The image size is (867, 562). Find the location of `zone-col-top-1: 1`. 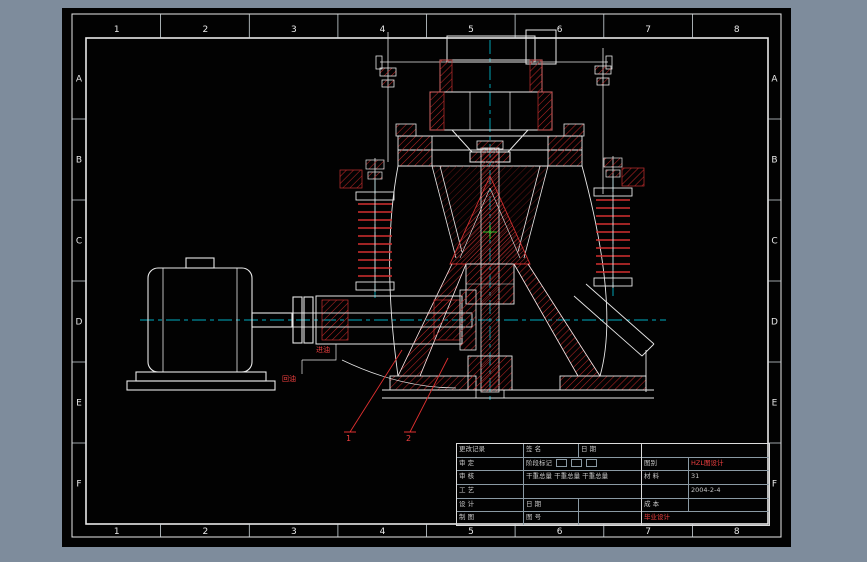

zone-col-top-1: 1 is located at coordinates (117, 30).